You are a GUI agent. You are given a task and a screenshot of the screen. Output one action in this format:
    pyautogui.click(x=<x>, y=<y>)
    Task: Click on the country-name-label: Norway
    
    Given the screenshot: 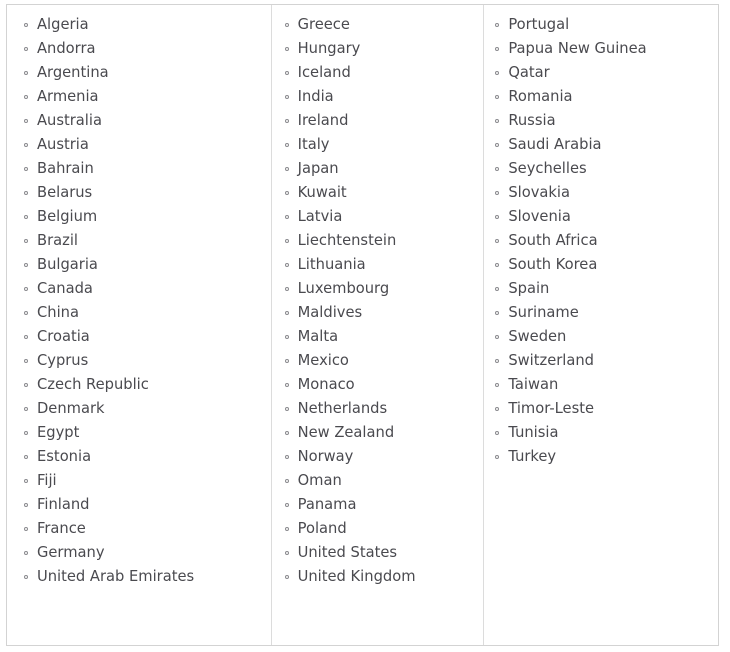 What is the action you would take?
    pyautogui.click(x=325, y=456)
    